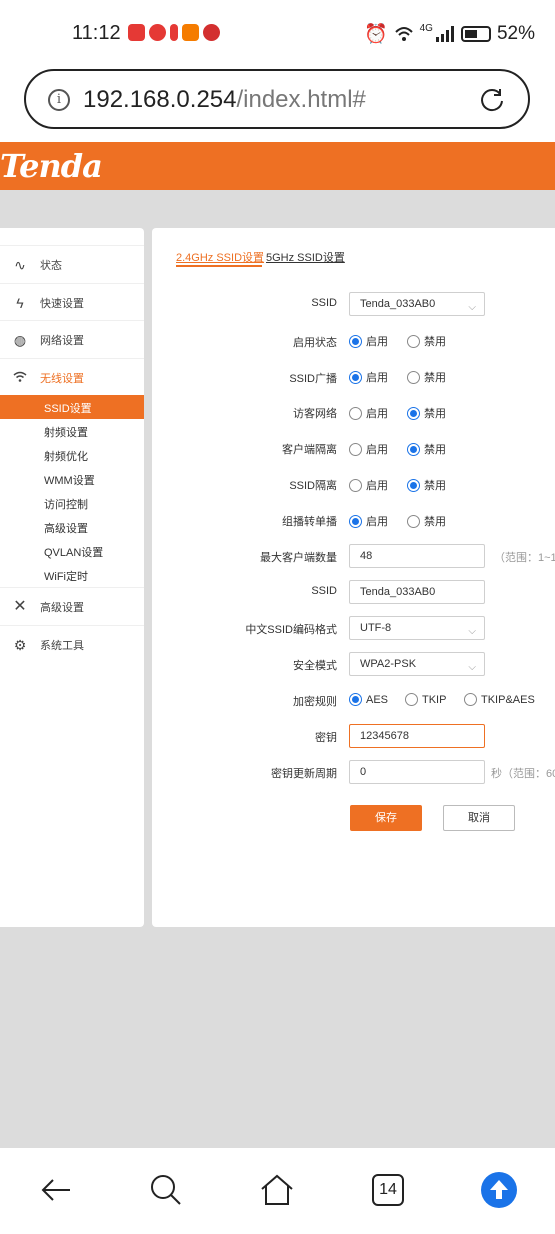 The height and width of the screenshot is (1234, 555). I want to click on url-host: 192.168.0.254, so click(160, 99).